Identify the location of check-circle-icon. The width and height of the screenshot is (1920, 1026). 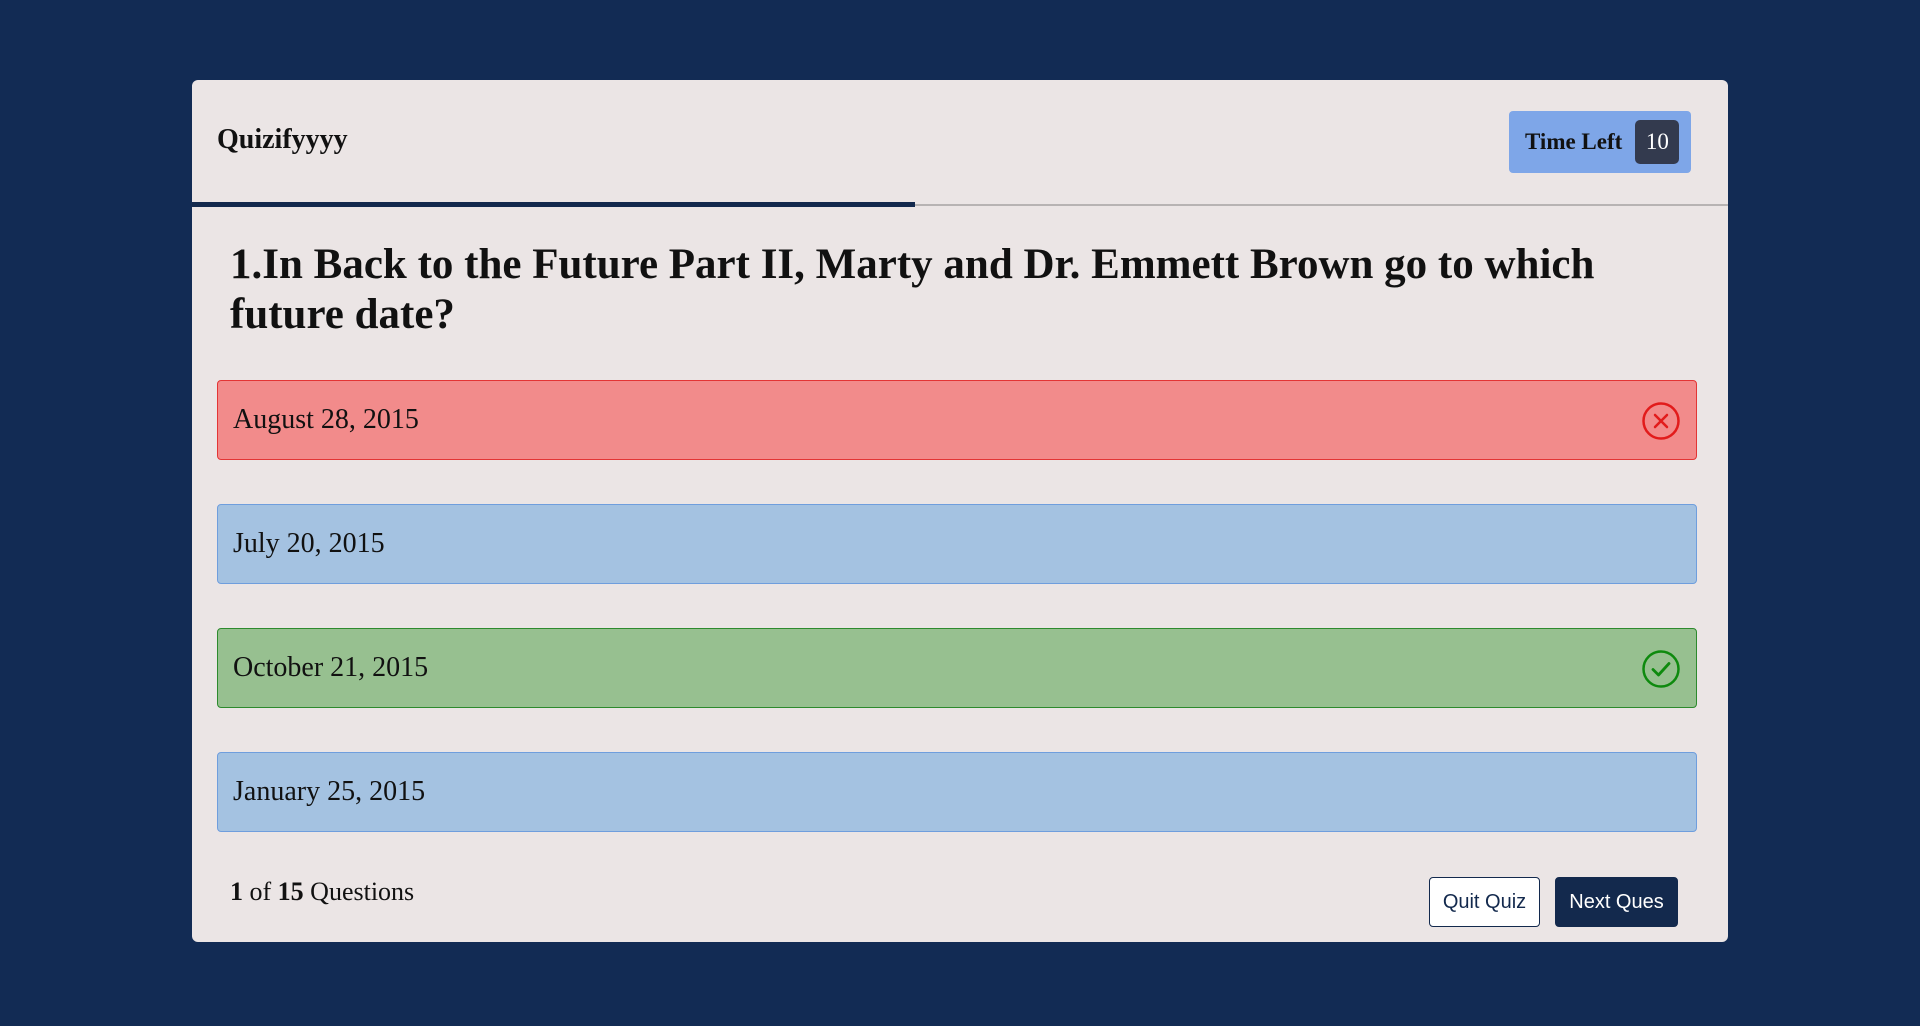
(1661, 669).